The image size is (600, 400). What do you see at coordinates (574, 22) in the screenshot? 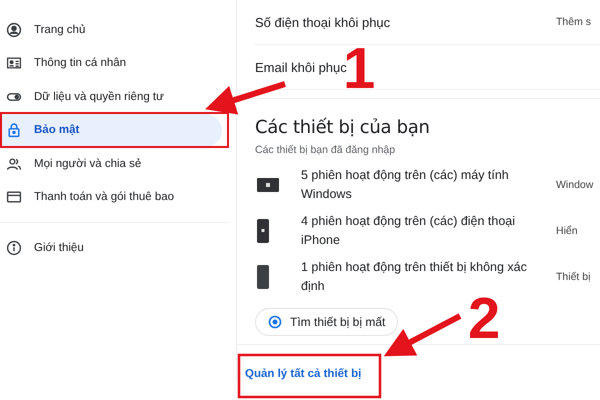
I see `setting-value: Thêm s` at bounding box center [574, 22].